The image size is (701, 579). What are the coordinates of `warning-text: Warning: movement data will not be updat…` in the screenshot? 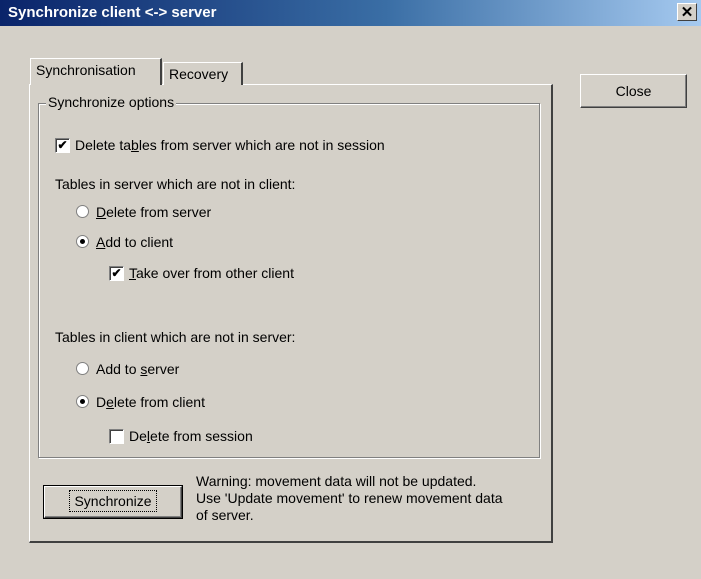 It's located at (371, 498).